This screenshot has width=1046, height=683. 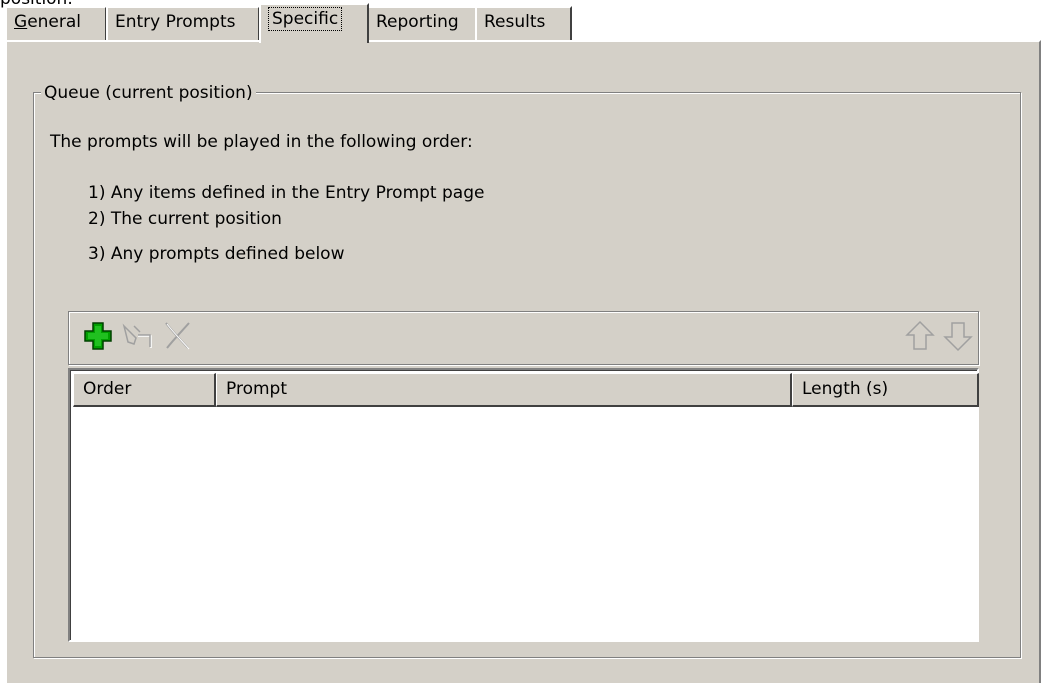 I want to click on step-3-text: 3) Any prompts defined below, so click(x=216, y=254).